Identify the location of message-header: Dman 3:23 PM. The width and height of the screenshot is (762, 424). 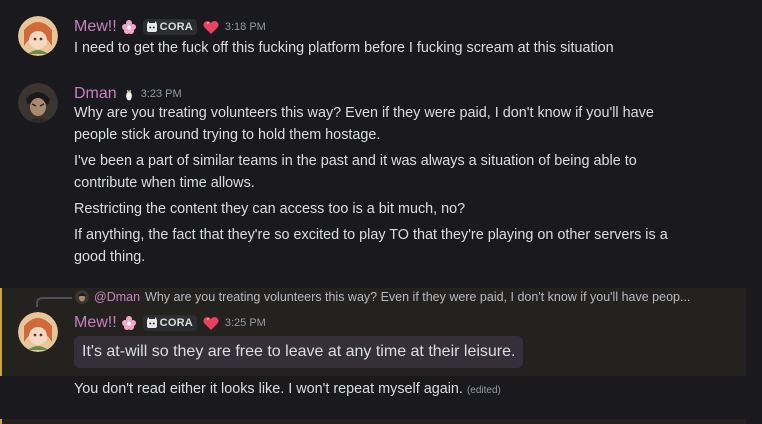
(128, 94).